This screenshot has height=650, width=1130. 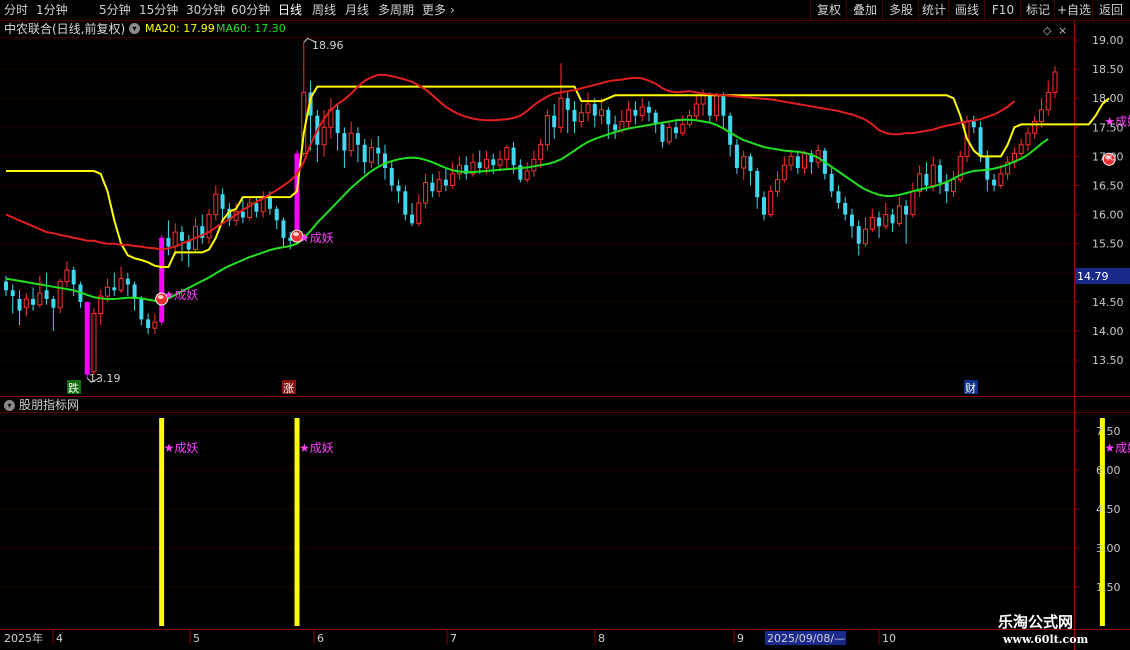 What do you see at coordinates (288, 388) in the screenshot?
I see `tag-rise: 涨` at bounding box center [288, 388].